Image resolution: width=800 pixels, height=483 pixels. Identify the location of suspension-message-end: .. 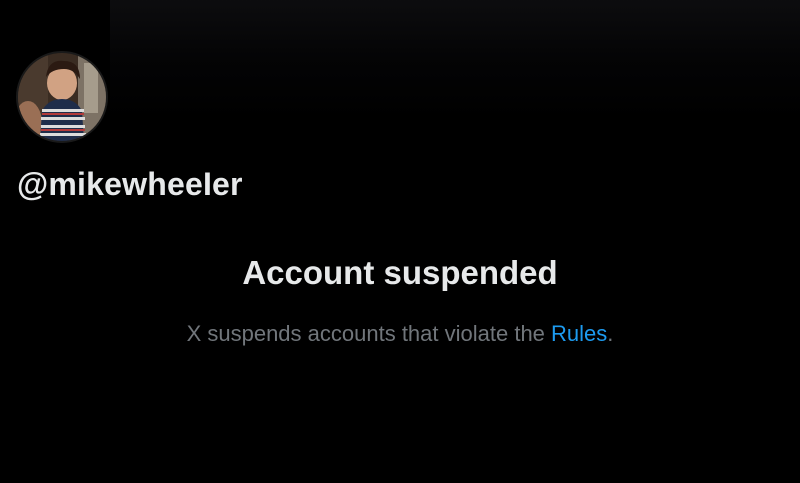
(610, 333).